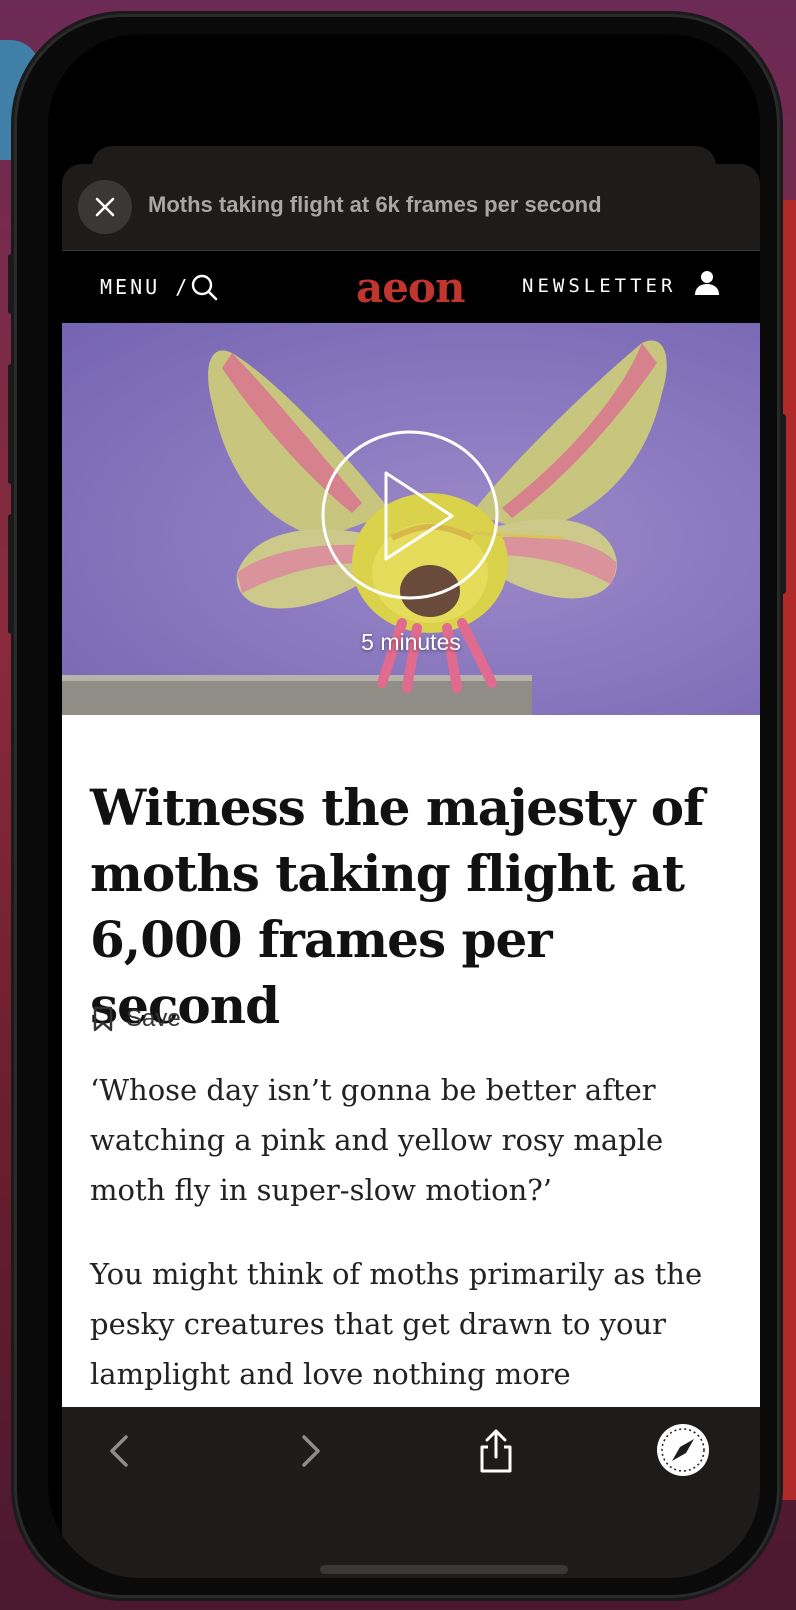 The width and height of the screenshot is (796, 1610). Describe the element at coordinates (707, 283) in the screenshot. I see `user-icon` at that location.